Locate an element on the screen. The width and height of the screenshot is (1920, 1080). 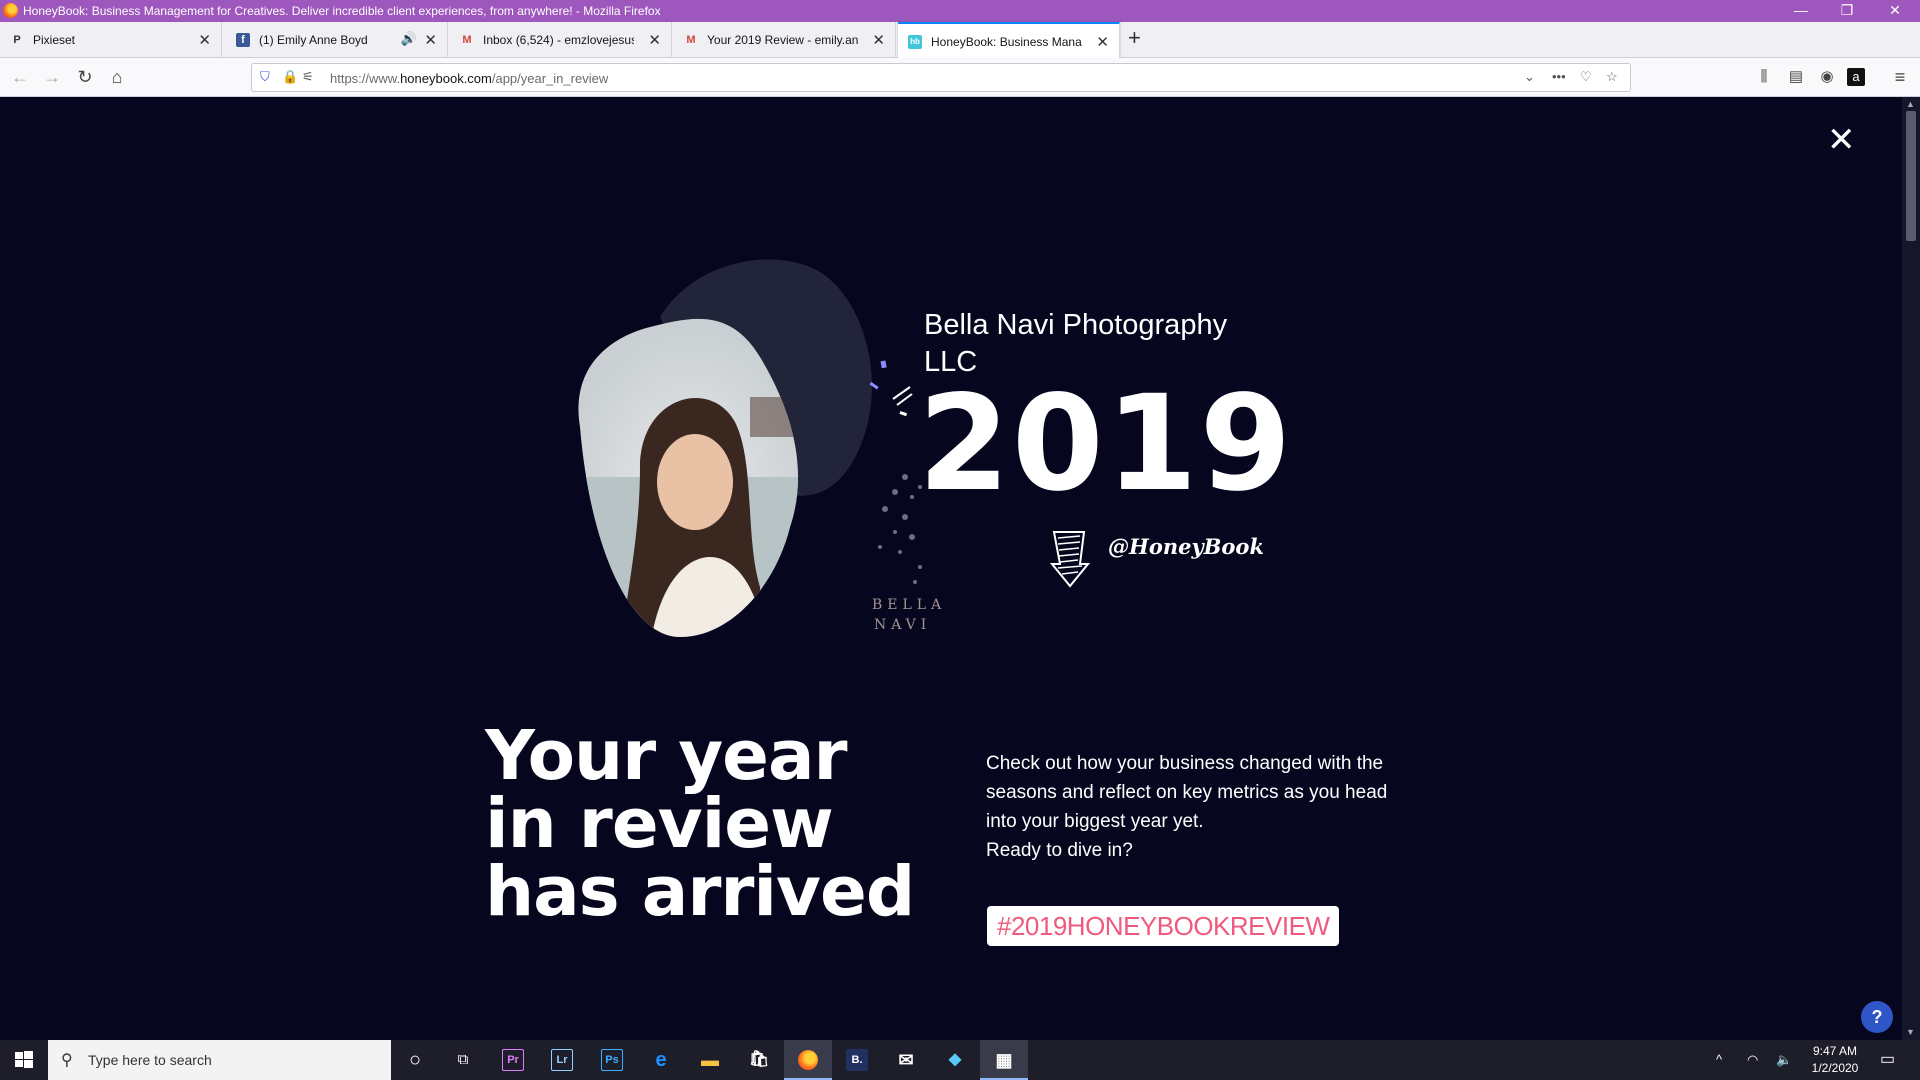
chevron-down-icon: ⌄ is located at coordinates (1529, 77).